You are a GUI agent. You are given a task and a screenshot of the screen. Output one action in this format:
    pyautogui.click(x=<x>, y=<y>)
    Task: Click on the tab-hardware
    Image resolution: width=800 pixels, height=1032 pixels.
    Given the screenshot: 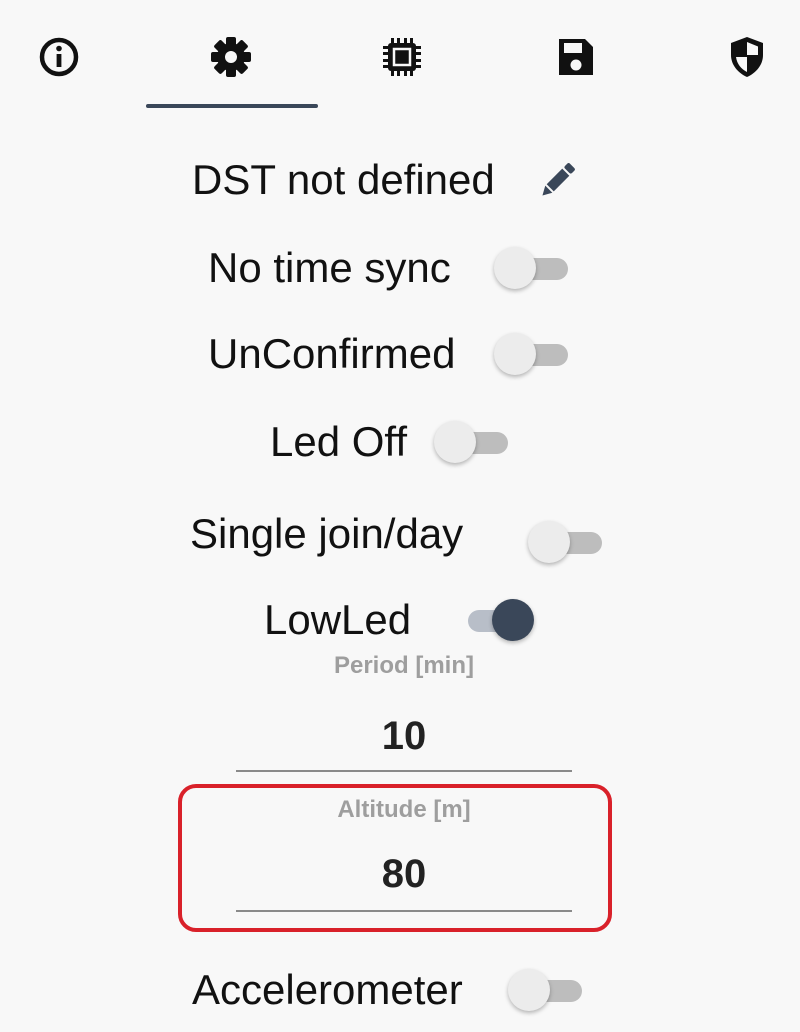 What is the action you would take?
    pyautogui.click(x=402, y=57)
    